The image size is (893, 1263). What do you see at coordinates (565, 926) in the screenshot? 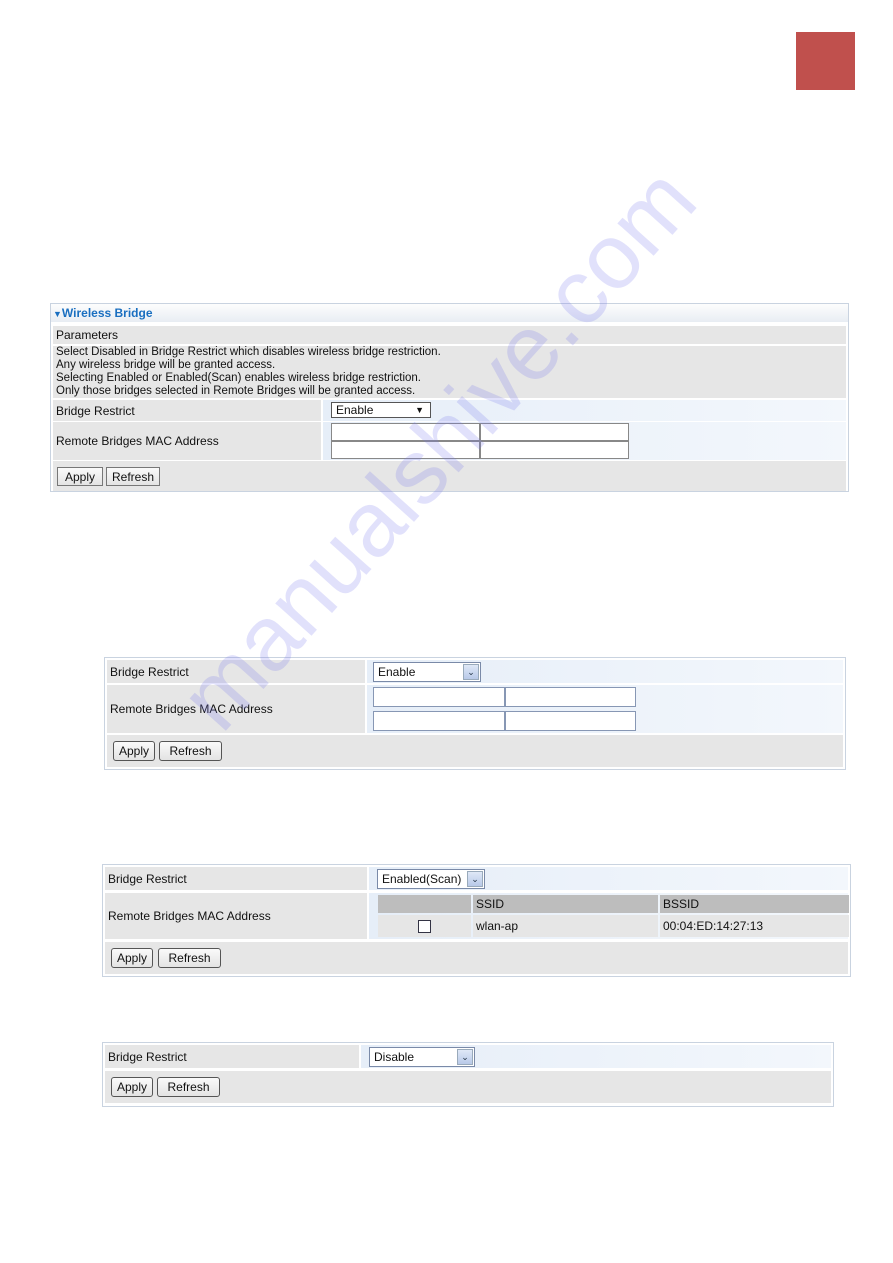
I see `ssid-cell: wlan-ap` at bounding box center [565, 926].